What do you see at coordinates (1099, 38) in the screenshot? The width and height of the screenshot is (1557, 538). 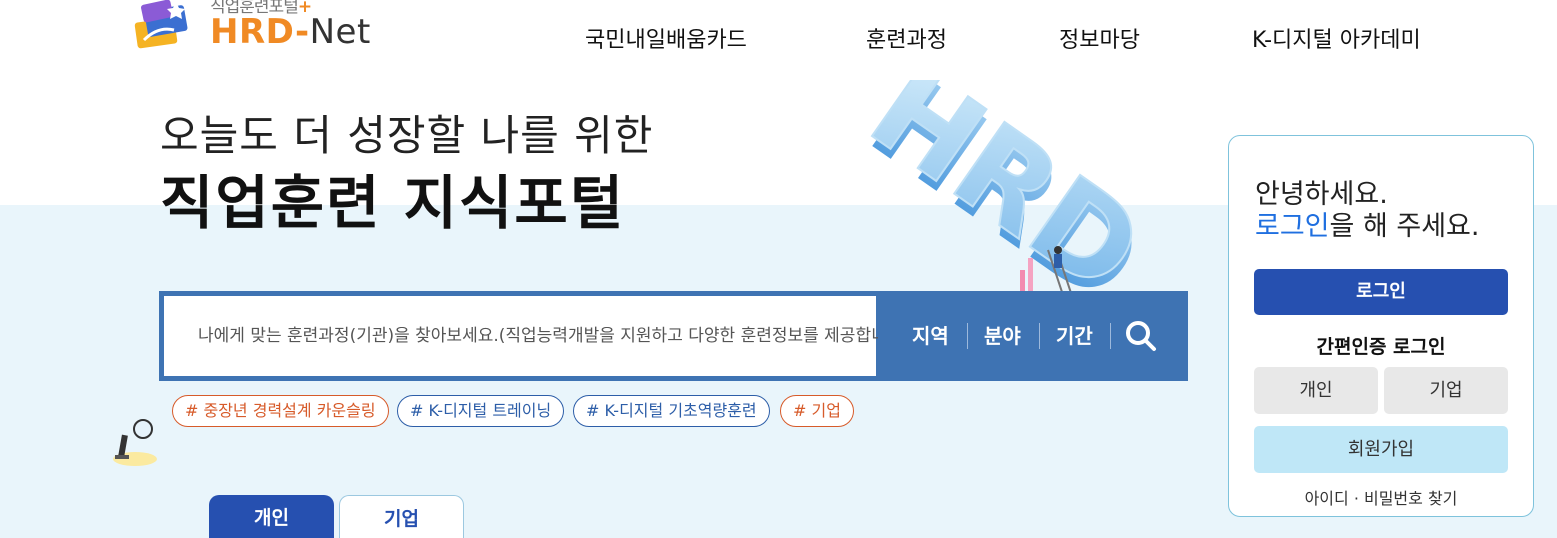 I see `nav-item-info: 정보마당` at bounding box center [1099, 38].